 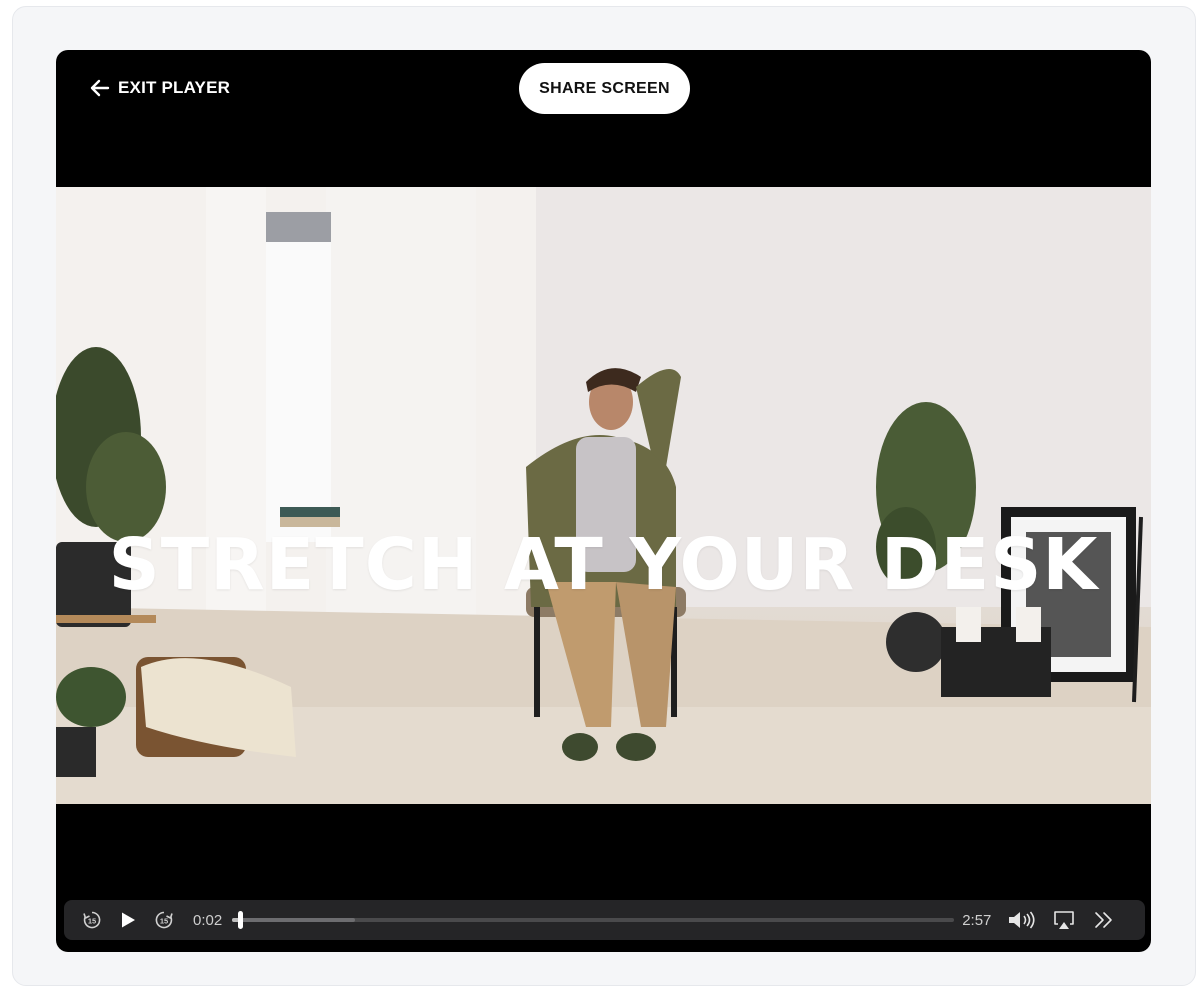 I want to click on airplay-button, so click(x=1064, y=920).